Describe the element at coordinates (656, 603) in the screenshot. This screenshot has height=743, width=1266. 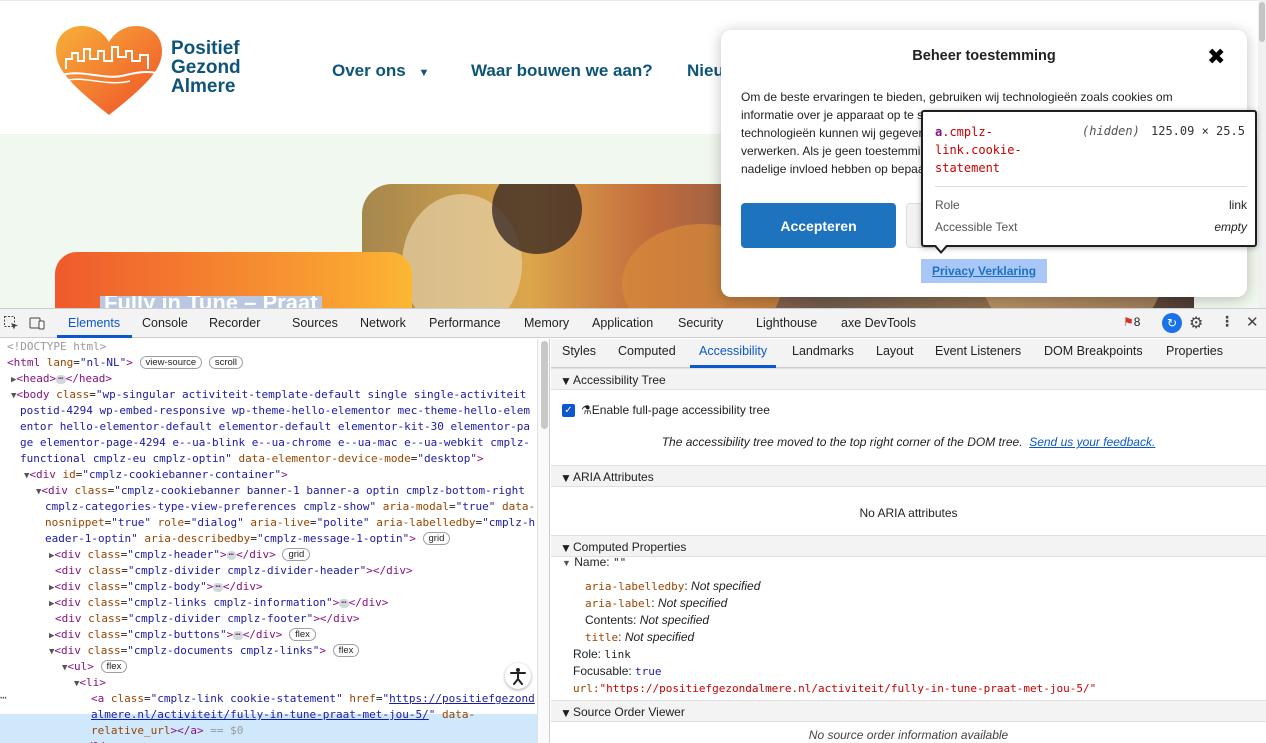
I see `aria-label-property: aria-label: Not specified` at that location.